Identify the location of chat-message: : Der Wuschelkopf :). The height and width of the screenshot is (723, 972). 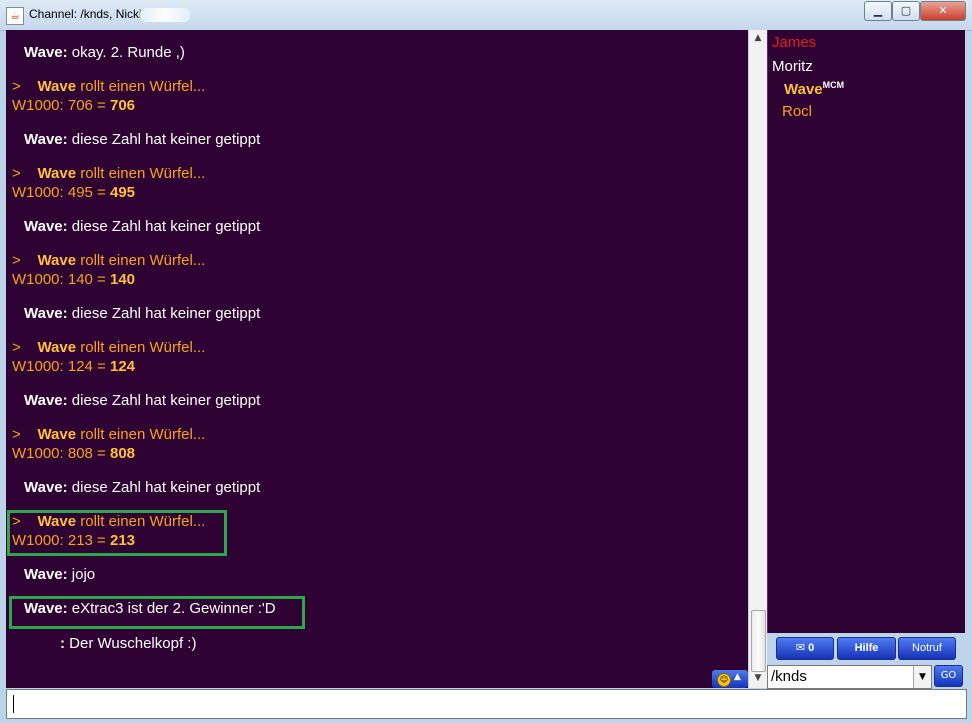
(128, 643).